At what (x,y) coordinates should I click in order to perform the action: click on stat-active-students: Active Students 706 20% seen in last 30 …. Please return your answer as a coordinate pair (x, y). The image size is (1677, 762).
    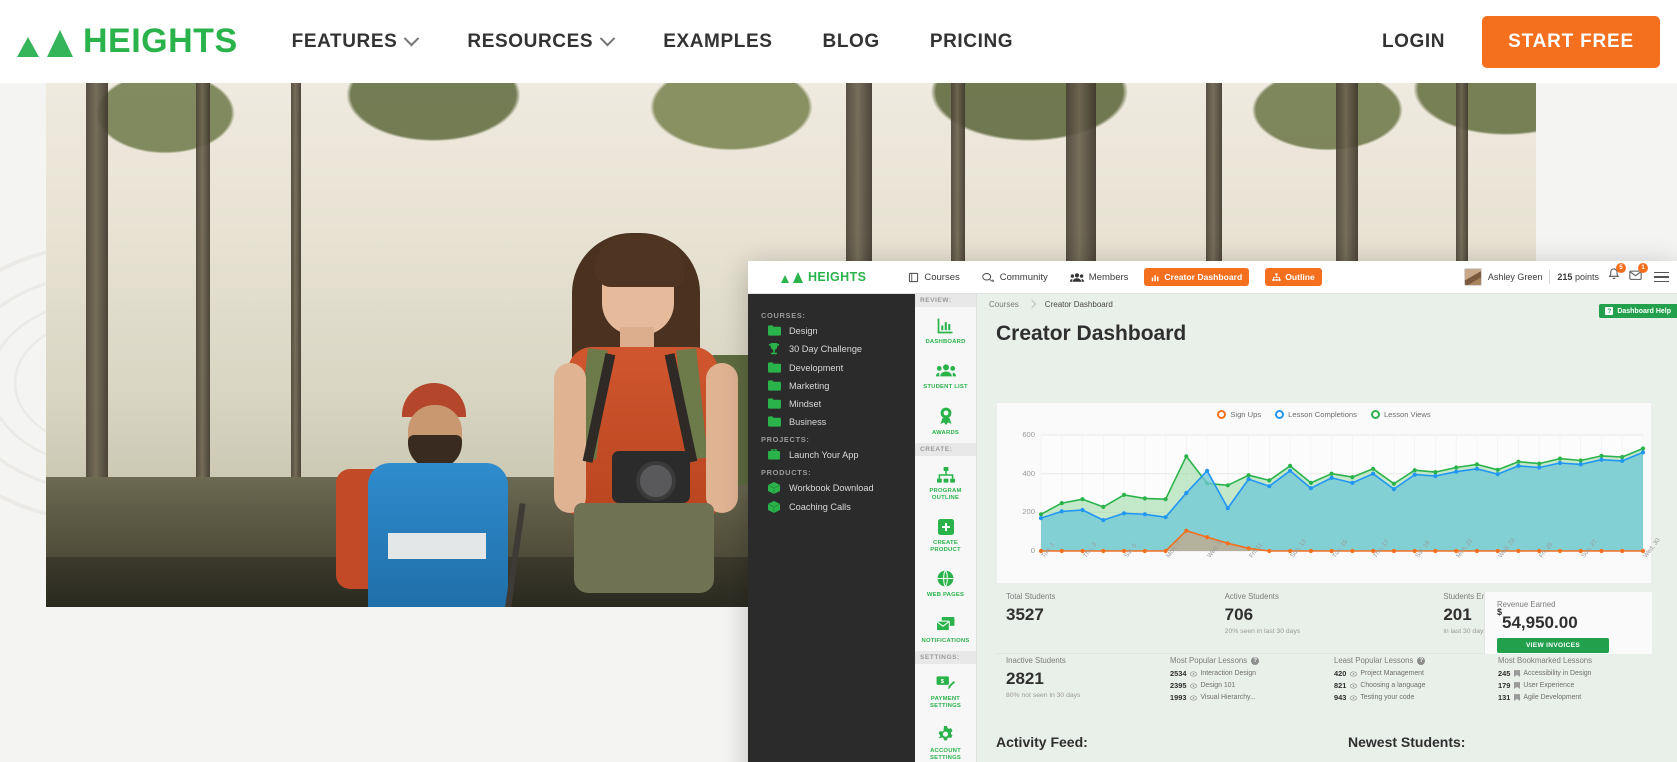
    Looking at the image, I should click on (1324, 622).